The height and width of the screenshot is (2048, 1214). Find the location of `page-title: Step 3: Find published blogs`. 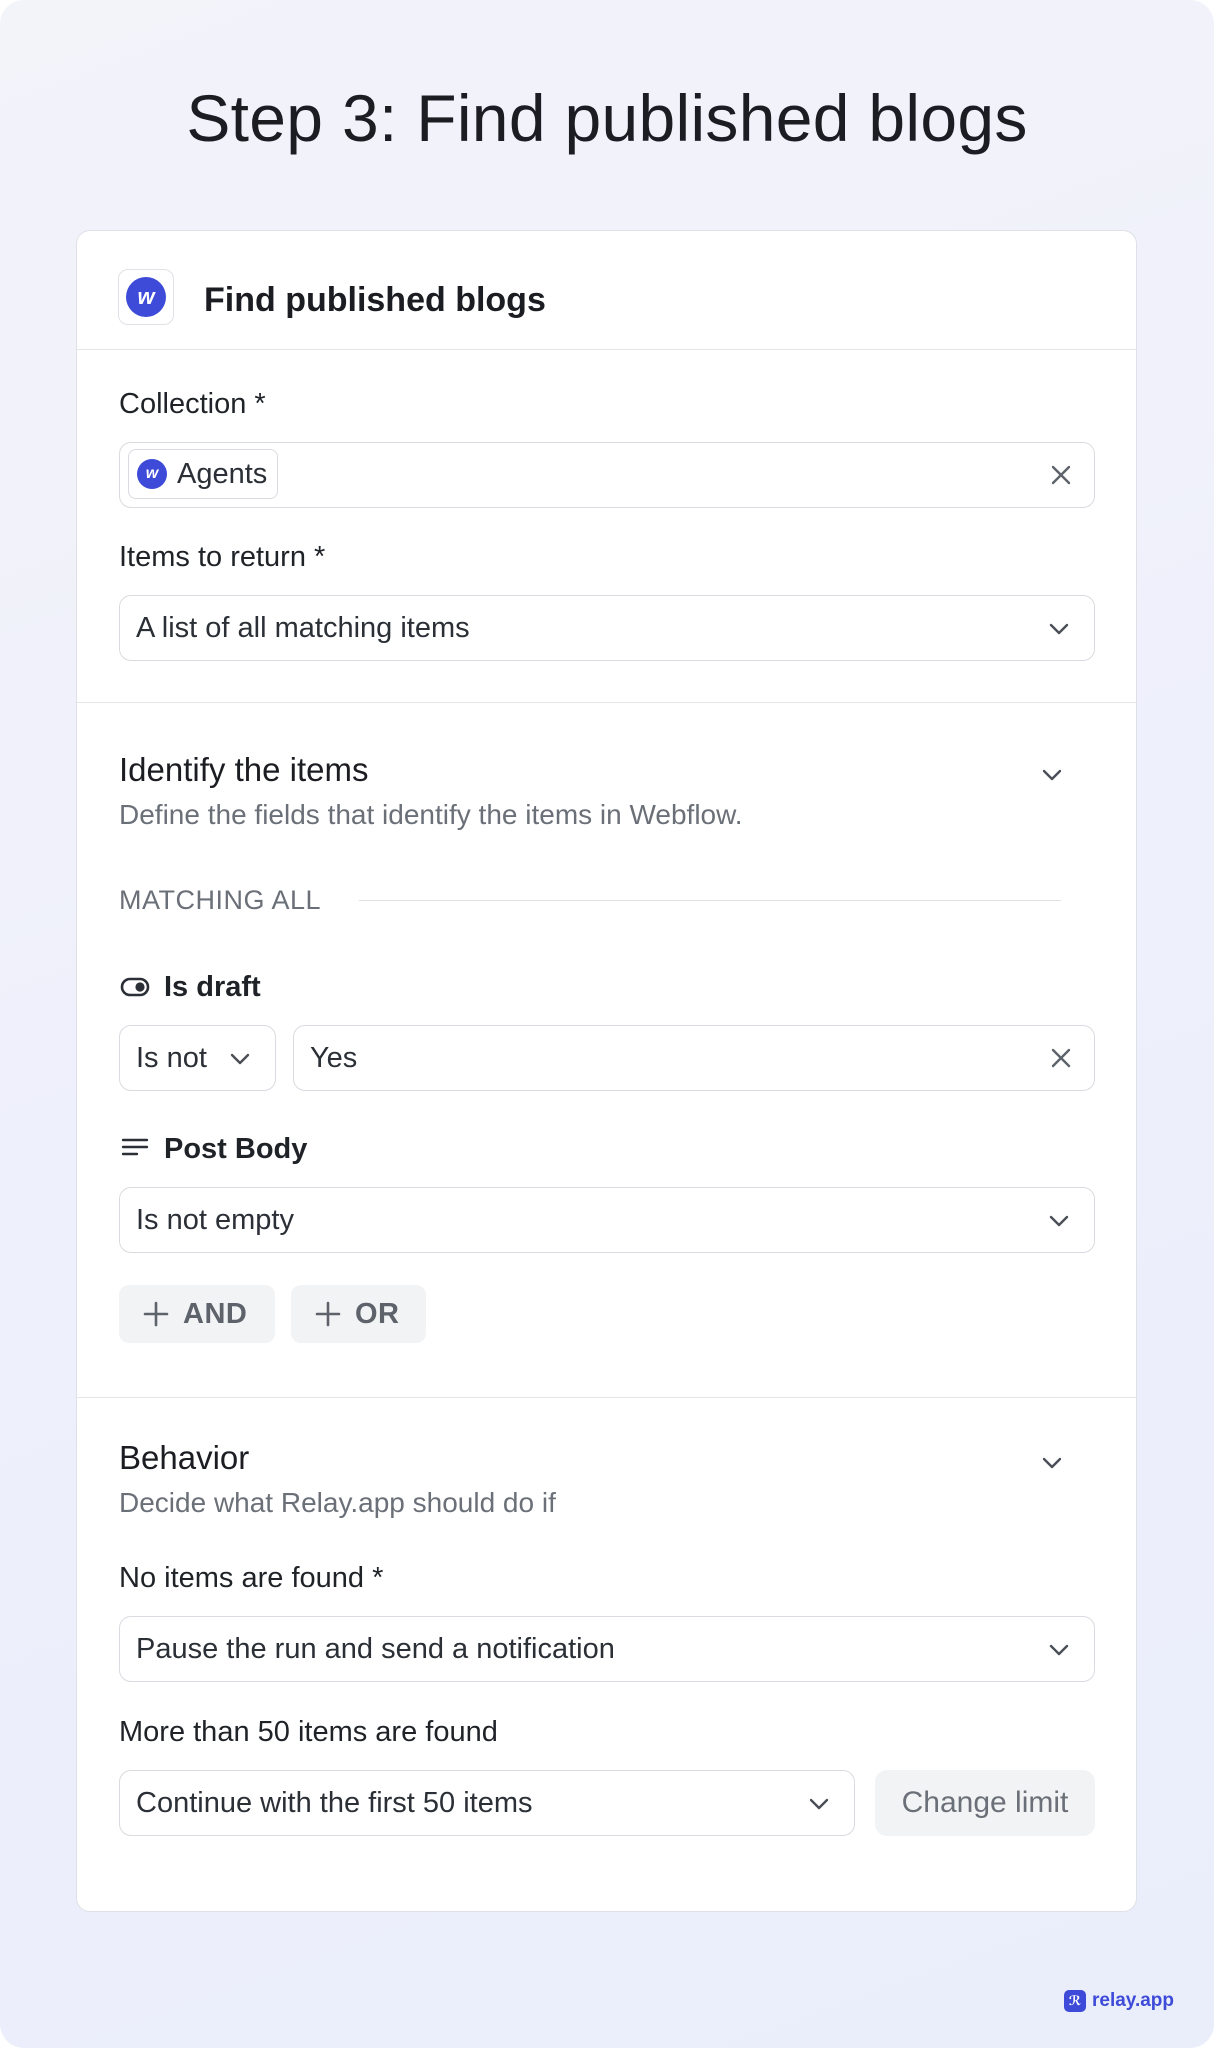

page-title: Step 3: Find published blogs is located at coordinates (607, 118).